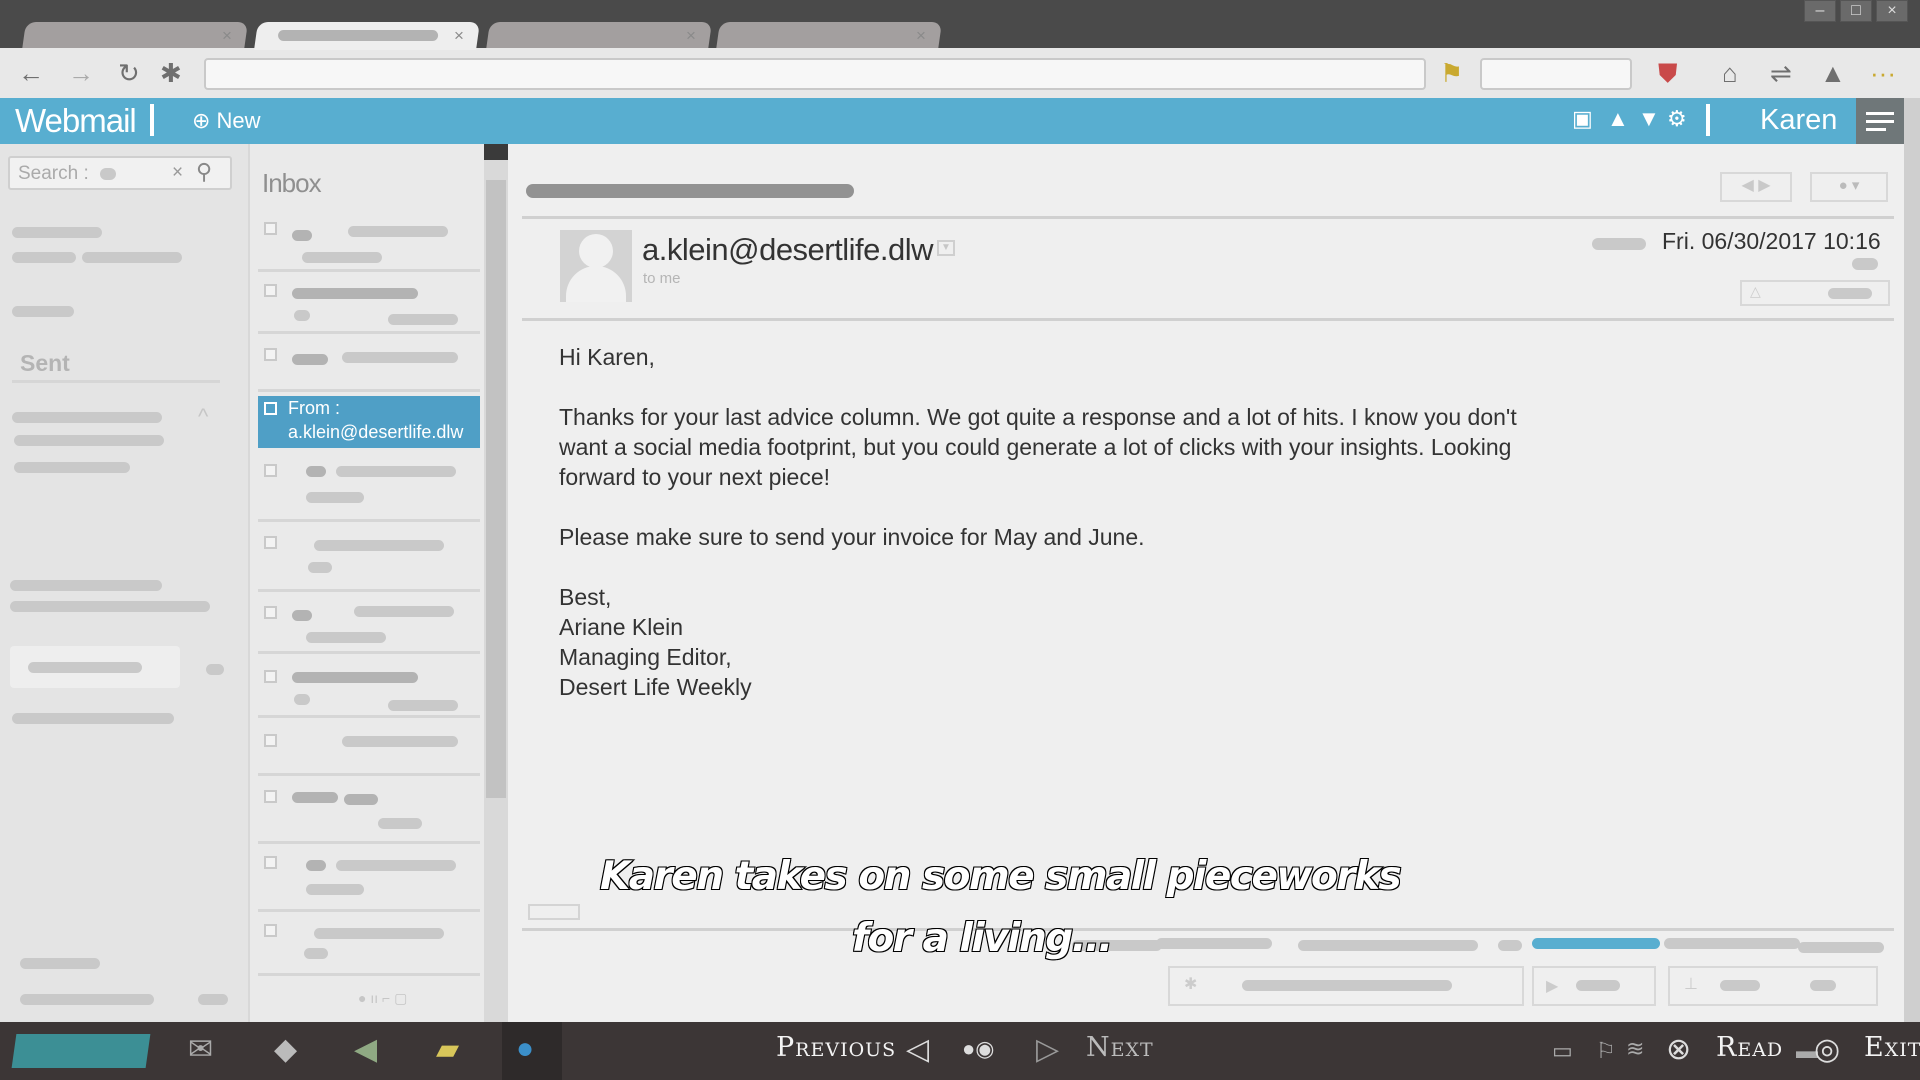  I want to click on folder-sent: Sent, so click(45, 363).